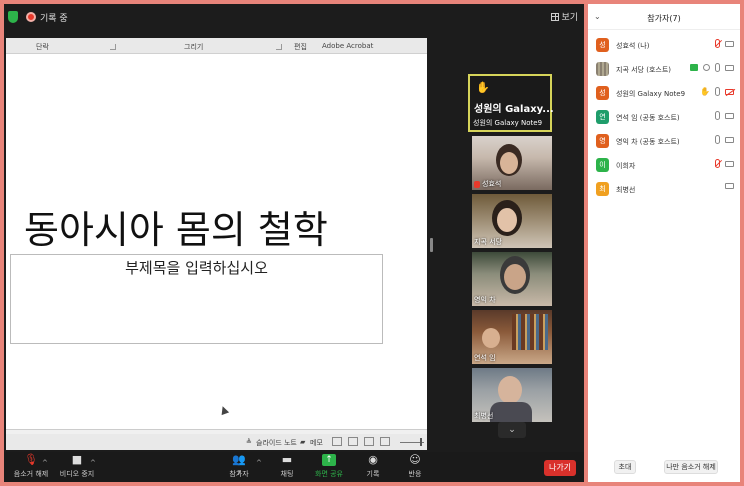  Describe the element at coordinates (193, 47) in the screenshot. I see `ribbon-group-drawing: 그리기` at that location.